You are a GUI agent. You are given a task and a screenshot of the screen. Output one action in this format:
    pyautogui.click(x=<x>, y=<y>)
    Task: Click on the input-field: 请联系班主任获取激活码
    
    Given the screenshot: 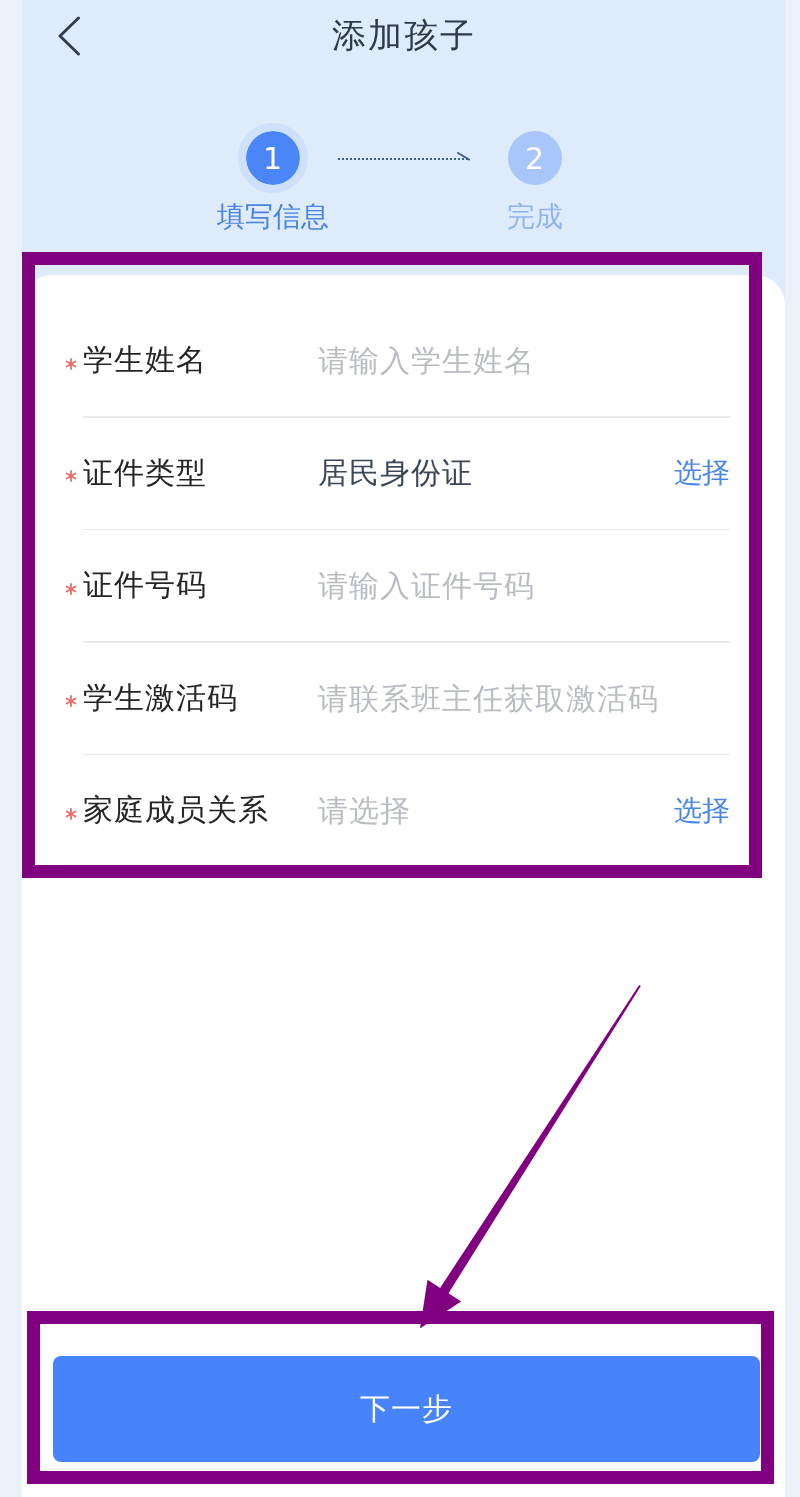 What is the action you would take?
    pyautogui.click(x=524, y=698)
    